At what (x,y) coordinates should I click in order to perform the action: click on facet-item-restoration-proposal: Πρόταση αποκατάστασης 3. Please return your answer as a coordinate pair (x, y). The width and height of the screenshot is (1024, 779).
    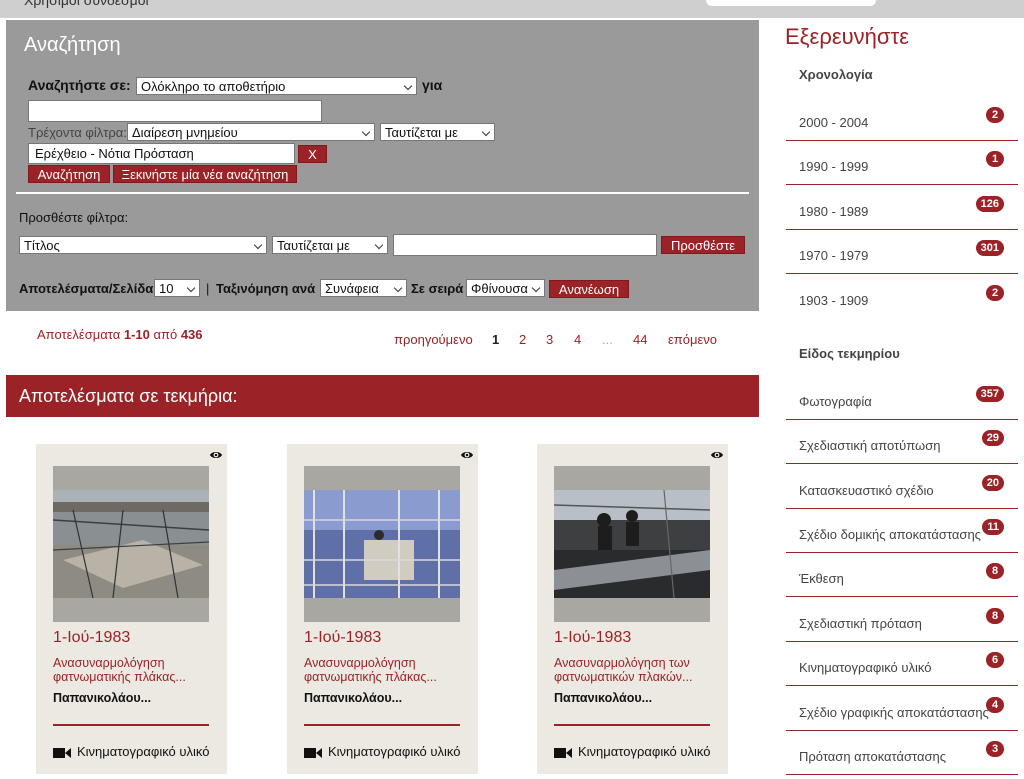
    Looking at the image, I should click on (902, 753).